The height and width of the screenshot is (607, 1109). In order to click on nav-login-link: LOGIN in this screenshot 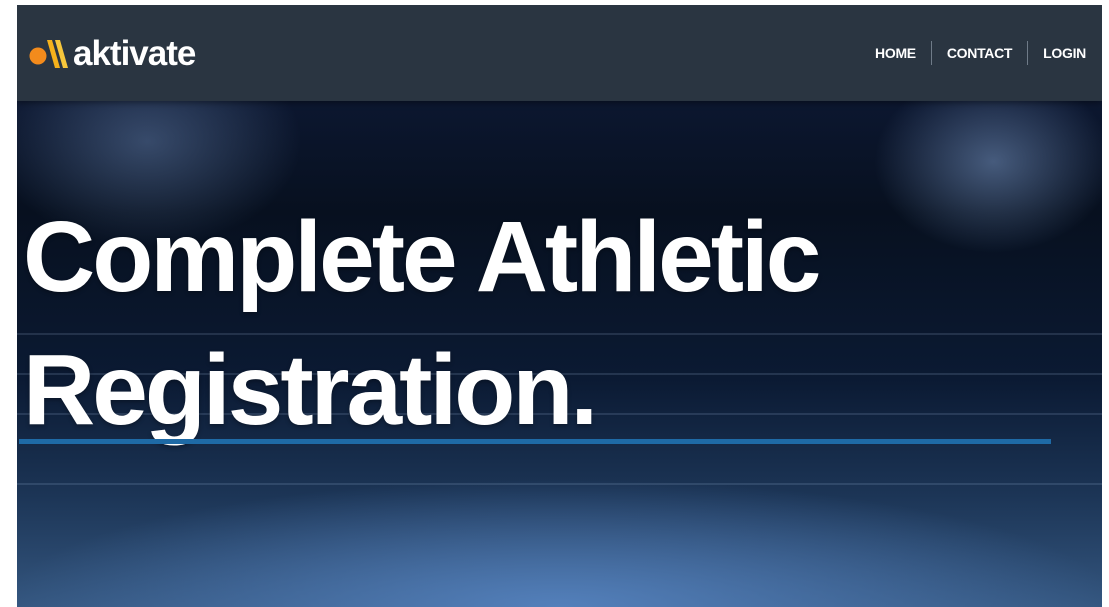, I will do `click(1057, 53)`.